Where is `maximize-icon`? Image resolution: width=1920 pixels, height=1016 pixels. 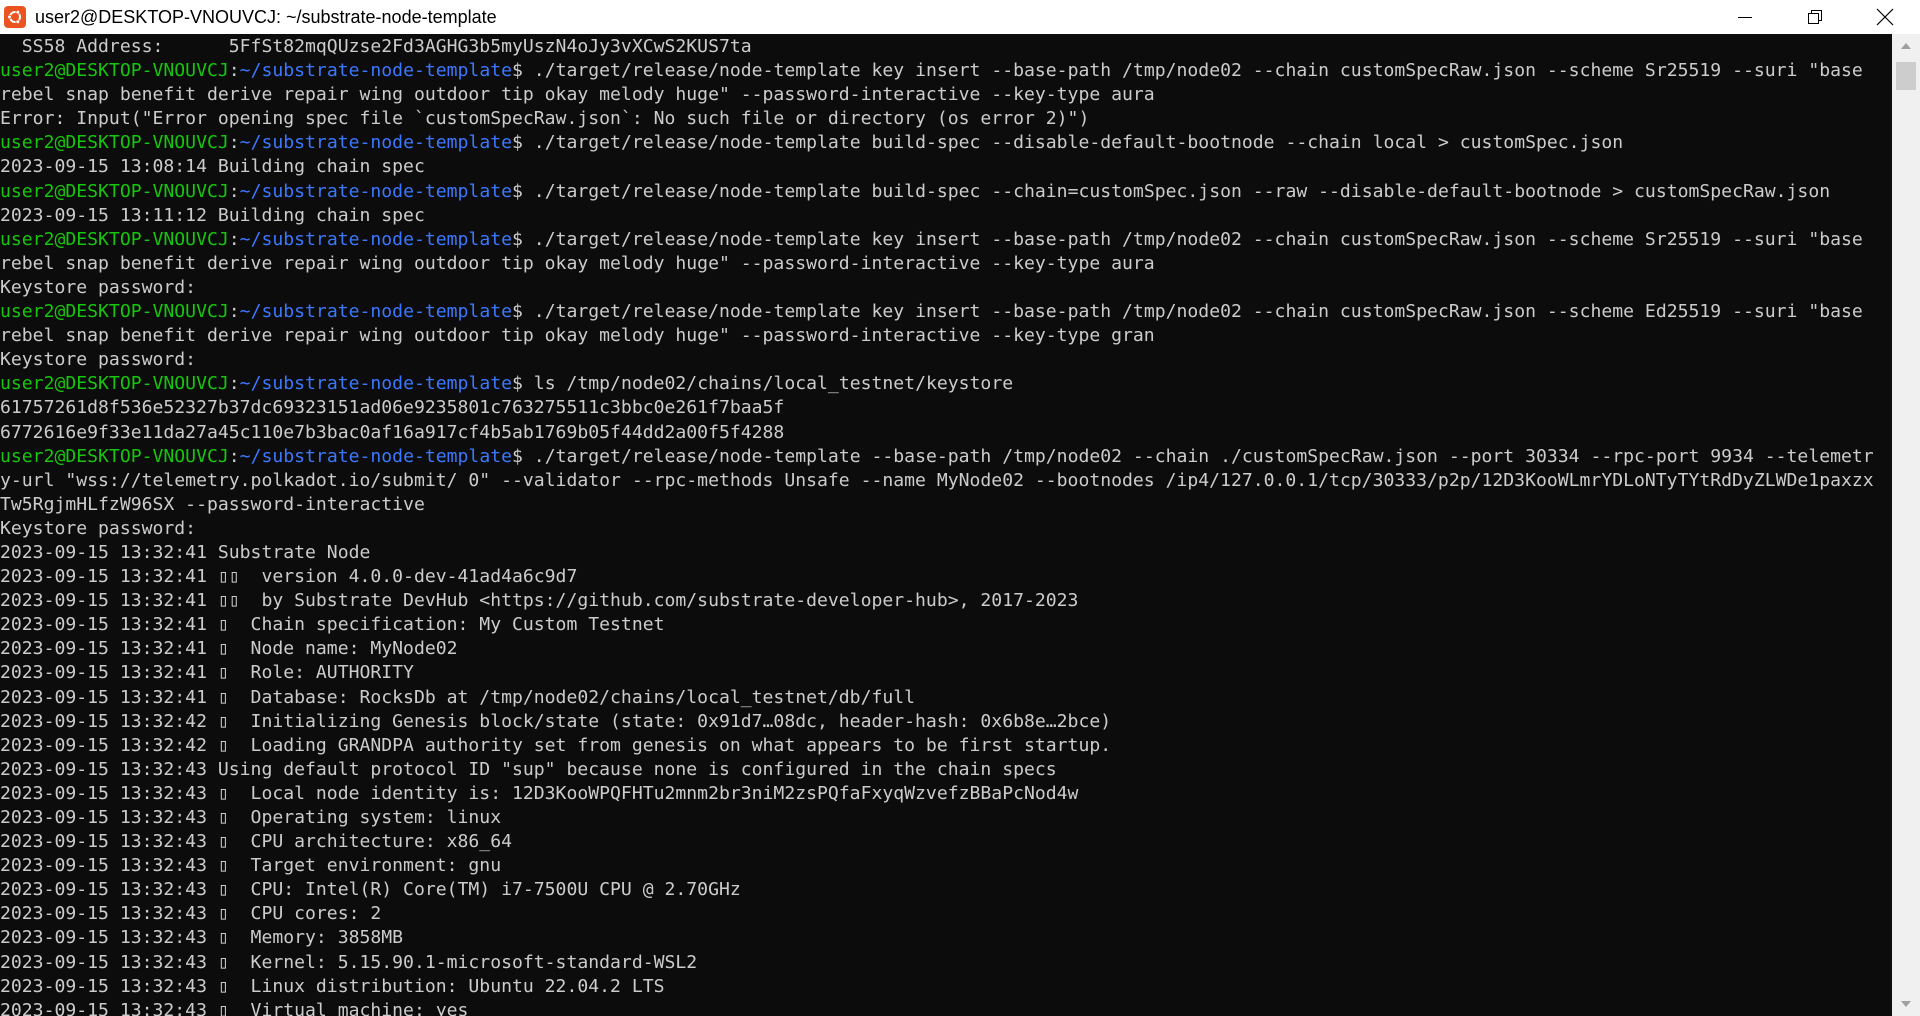 maximize-icon is located at coordinates (1815, 17).